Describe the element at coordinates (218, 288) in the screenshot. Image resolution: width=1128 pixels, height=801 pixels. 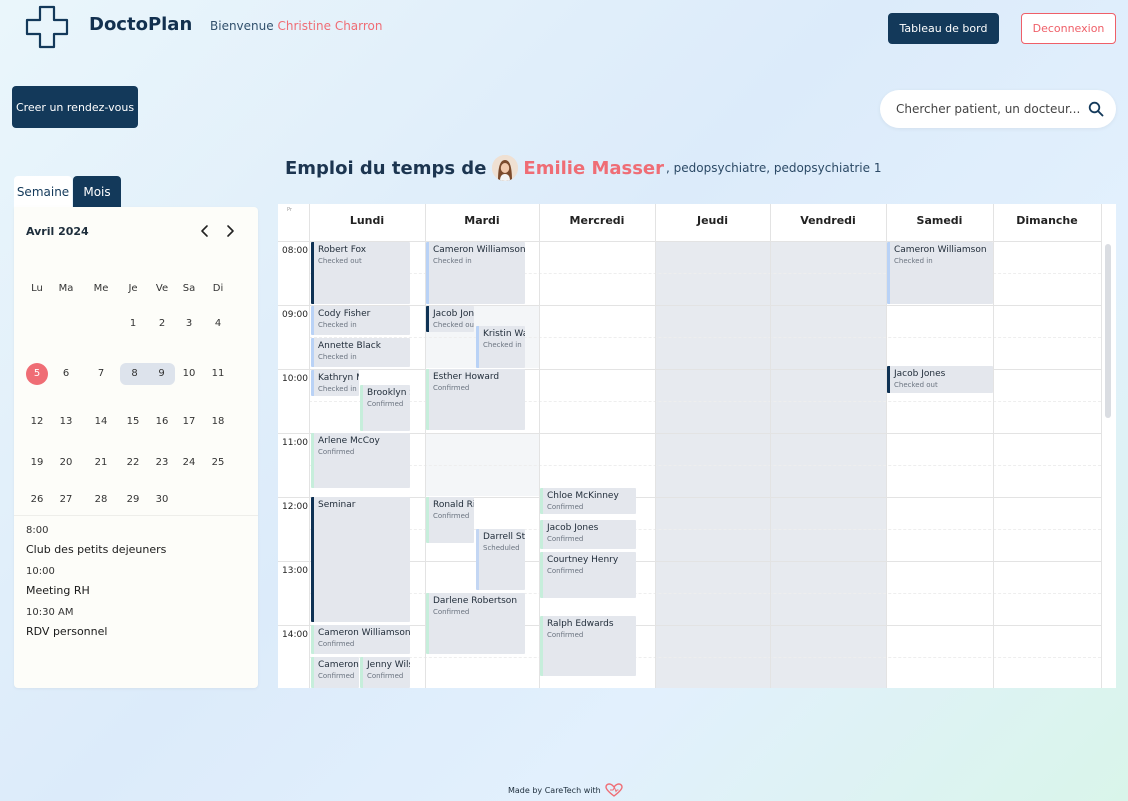
I see `weekday-label: Di` at that location.